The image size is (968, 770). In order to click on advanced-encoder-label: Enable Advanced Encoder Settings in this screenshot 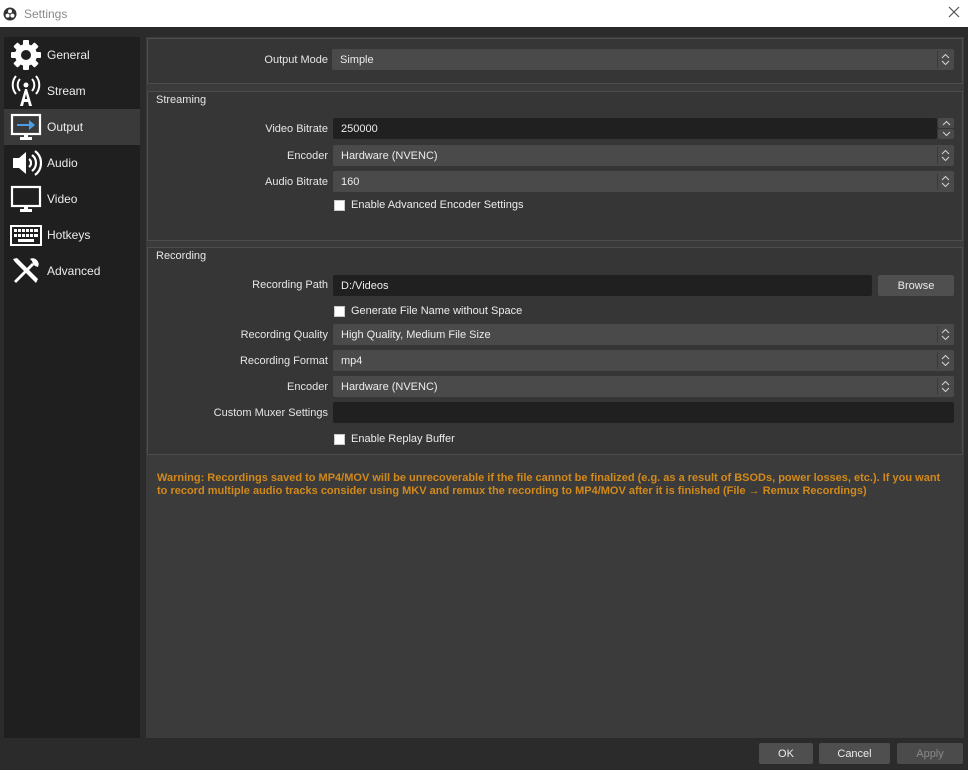, I will do `click(437, 205)`.